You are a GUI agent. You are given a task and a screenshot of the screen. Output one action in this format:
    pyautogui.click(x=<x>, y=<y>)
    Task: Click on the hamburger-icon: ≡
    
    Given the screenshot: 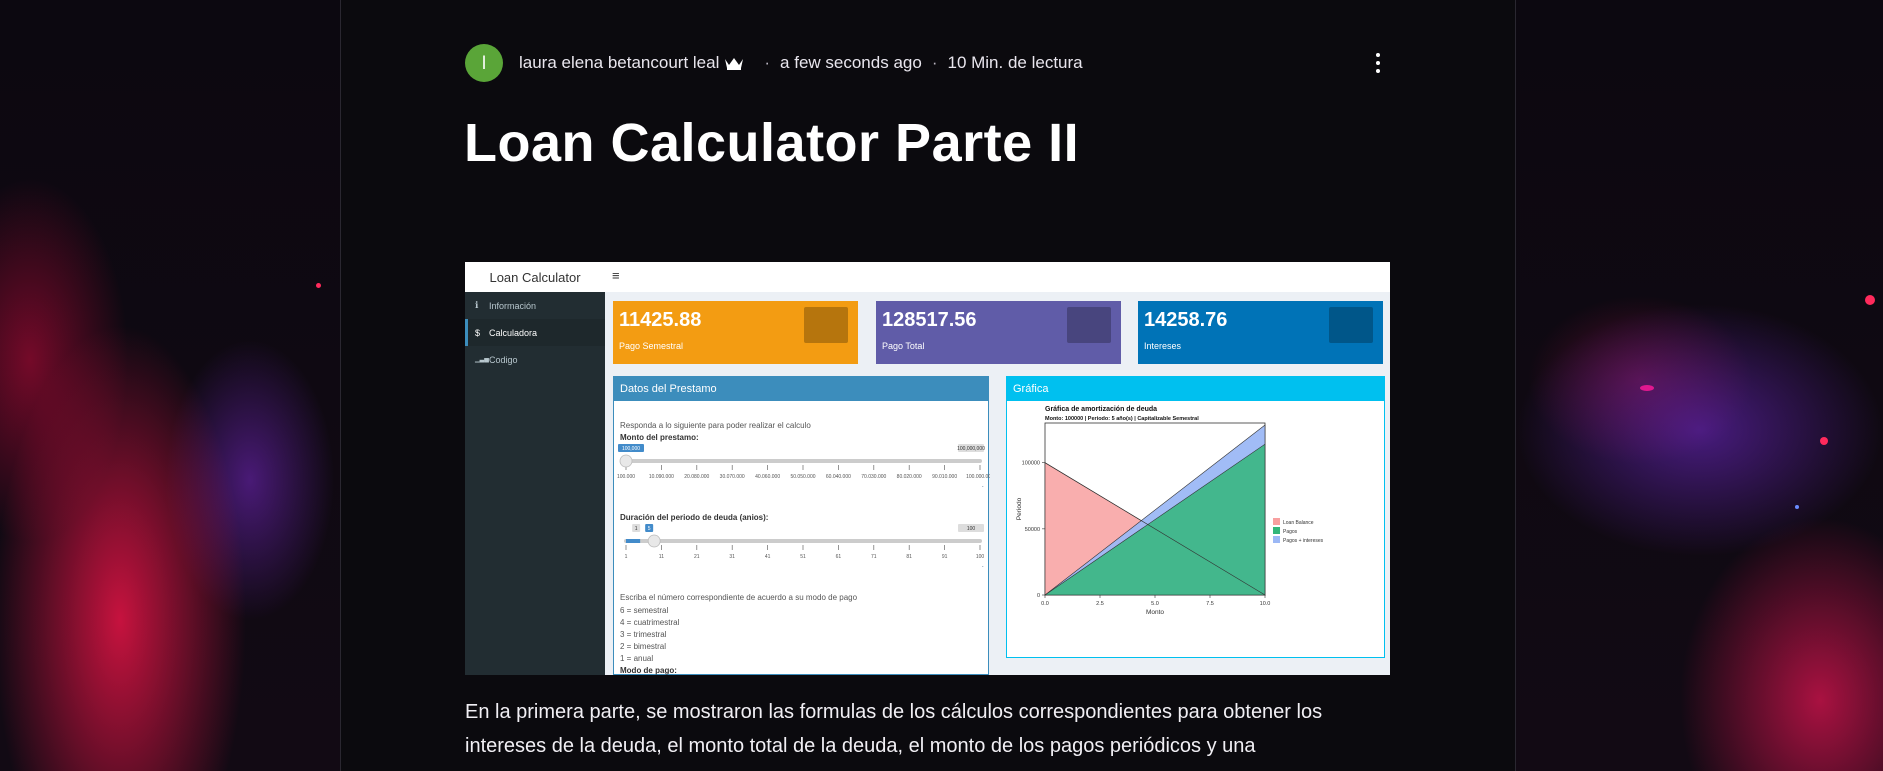 What is the action you would take?
    pyautogui.click(x=616, y=275)
    